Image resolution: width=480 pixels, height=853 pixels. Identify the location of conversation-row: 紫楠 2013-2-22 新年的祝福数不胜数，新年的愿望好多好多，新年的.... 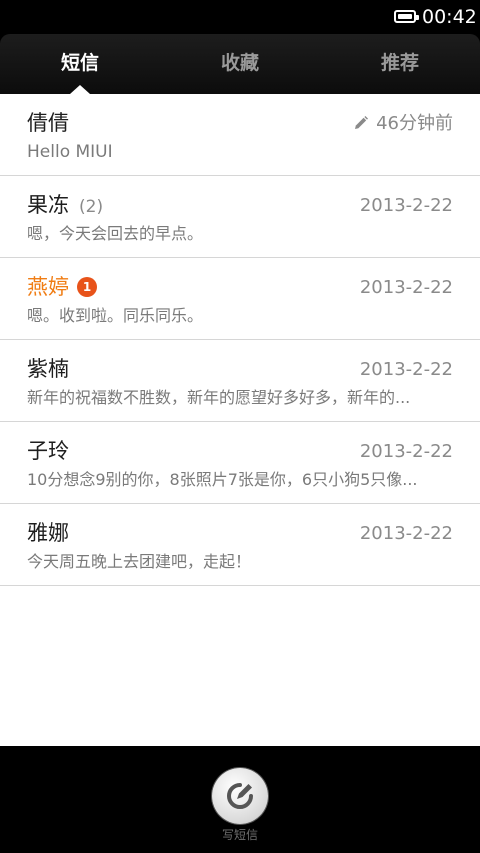
(240, 381).